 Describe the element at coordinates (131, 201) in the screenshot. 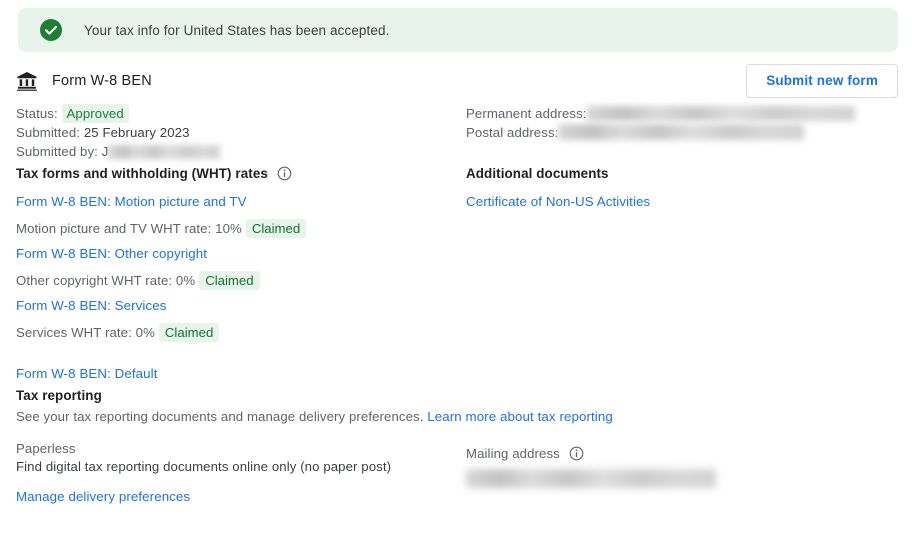

I see `tax-form-link: Form W-8 BEN: Motion picture and TV` at that location.